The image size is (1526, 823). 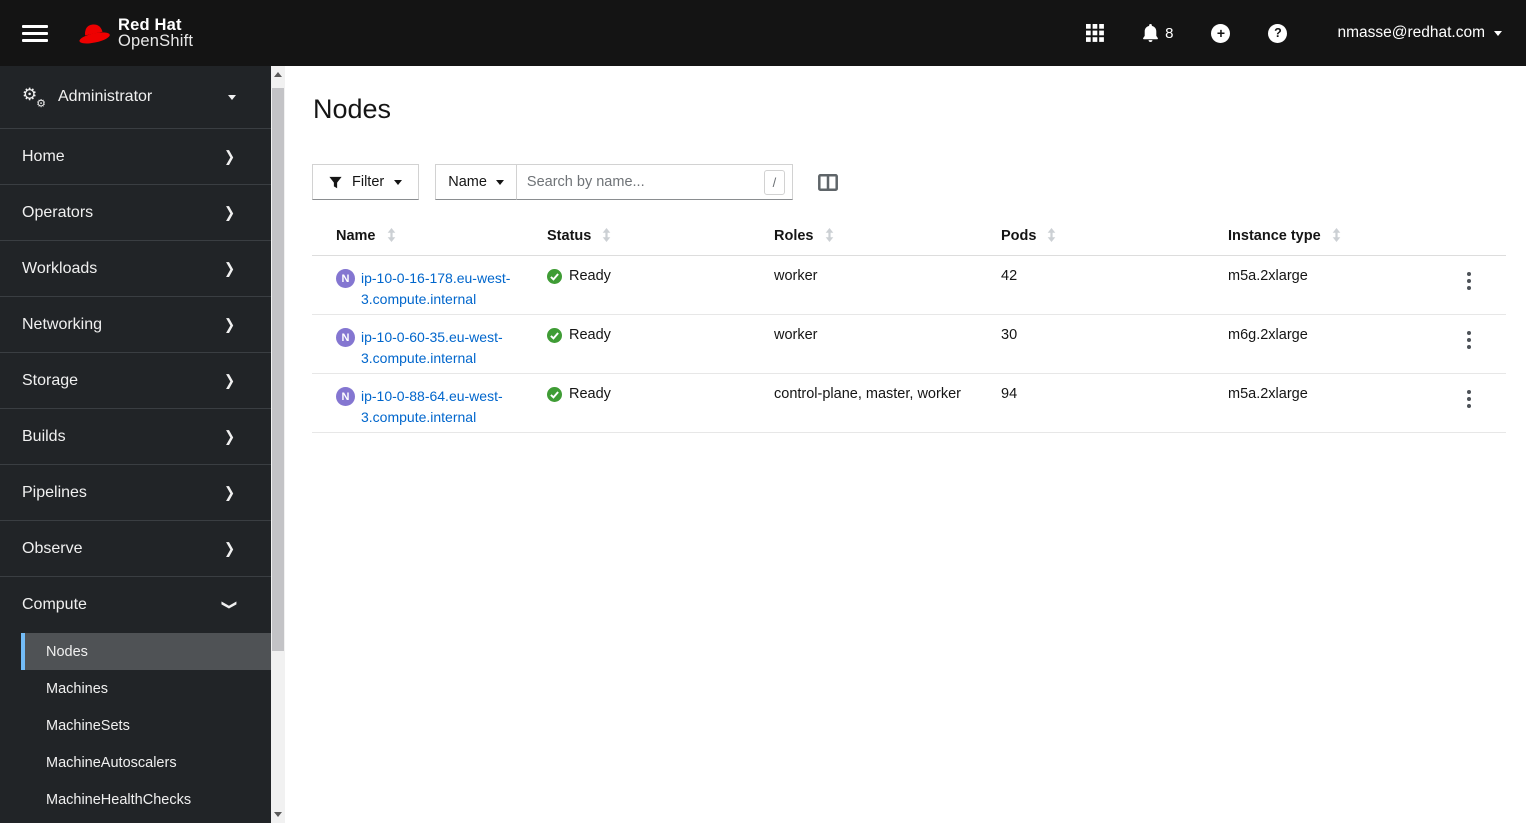 I want to click on sidebar-item-label: Storage, so click(x=50, y=380).